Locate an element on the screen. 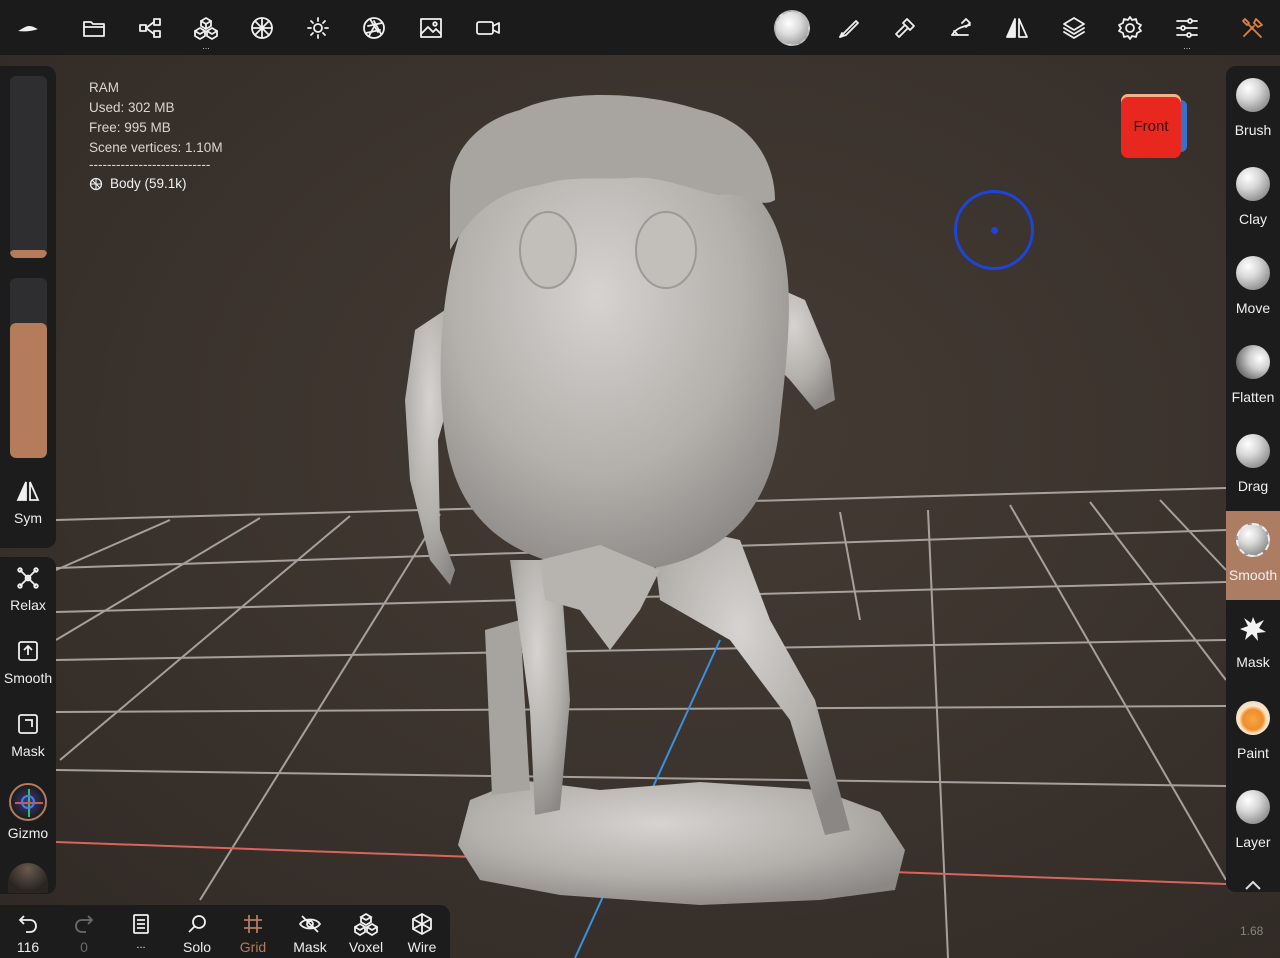  undo-button: 116 is located at coordinates (28, 931).